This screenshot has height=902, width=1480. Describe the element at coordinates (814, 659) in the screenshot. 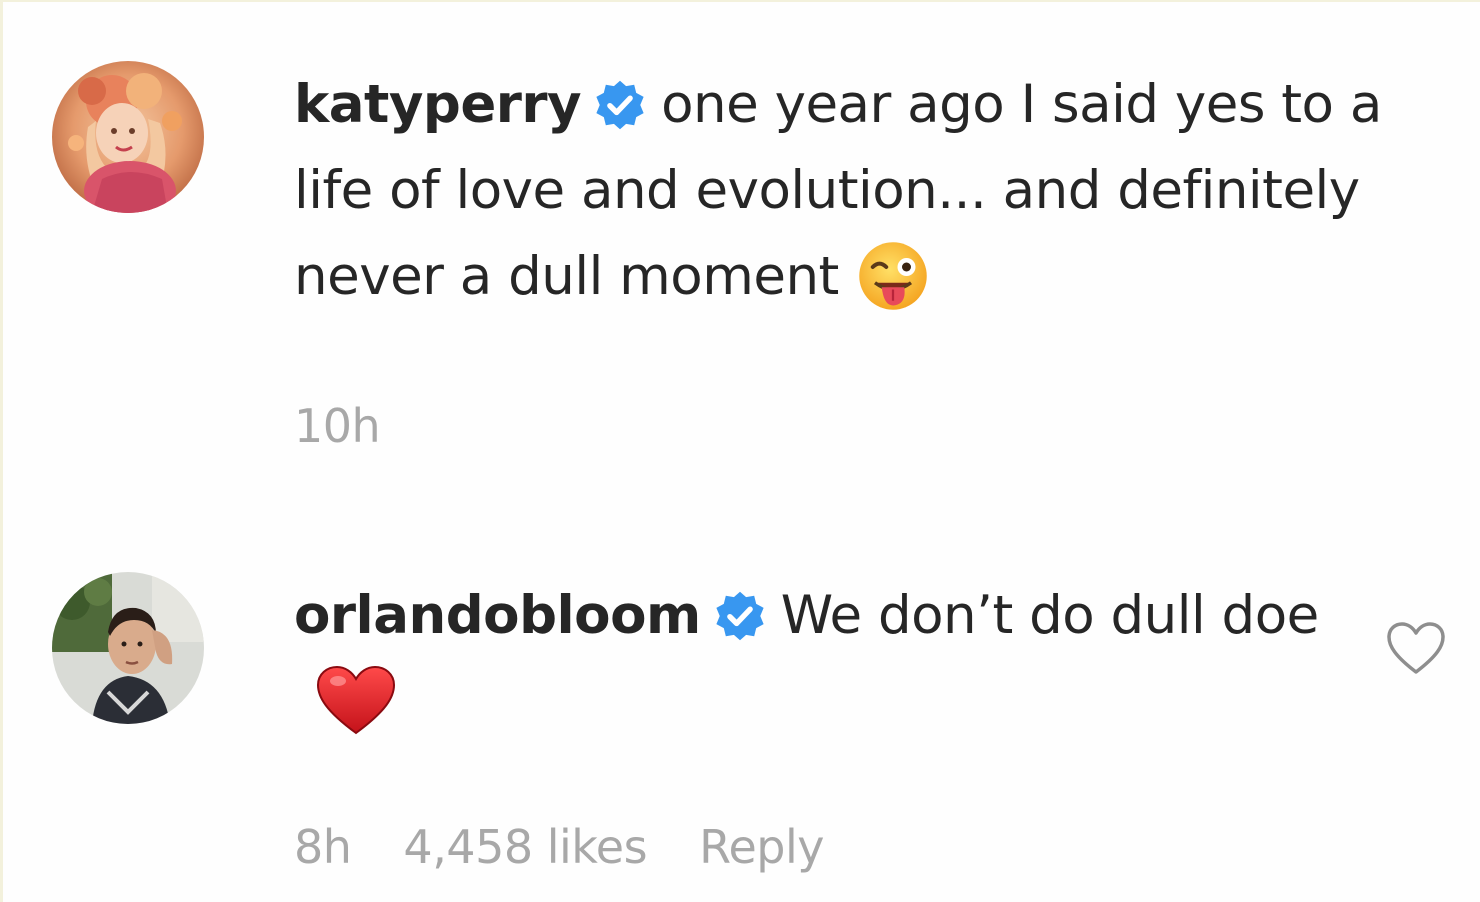

I see `comment-text-block: orlandobloom We don’t do dull doe` at that location.